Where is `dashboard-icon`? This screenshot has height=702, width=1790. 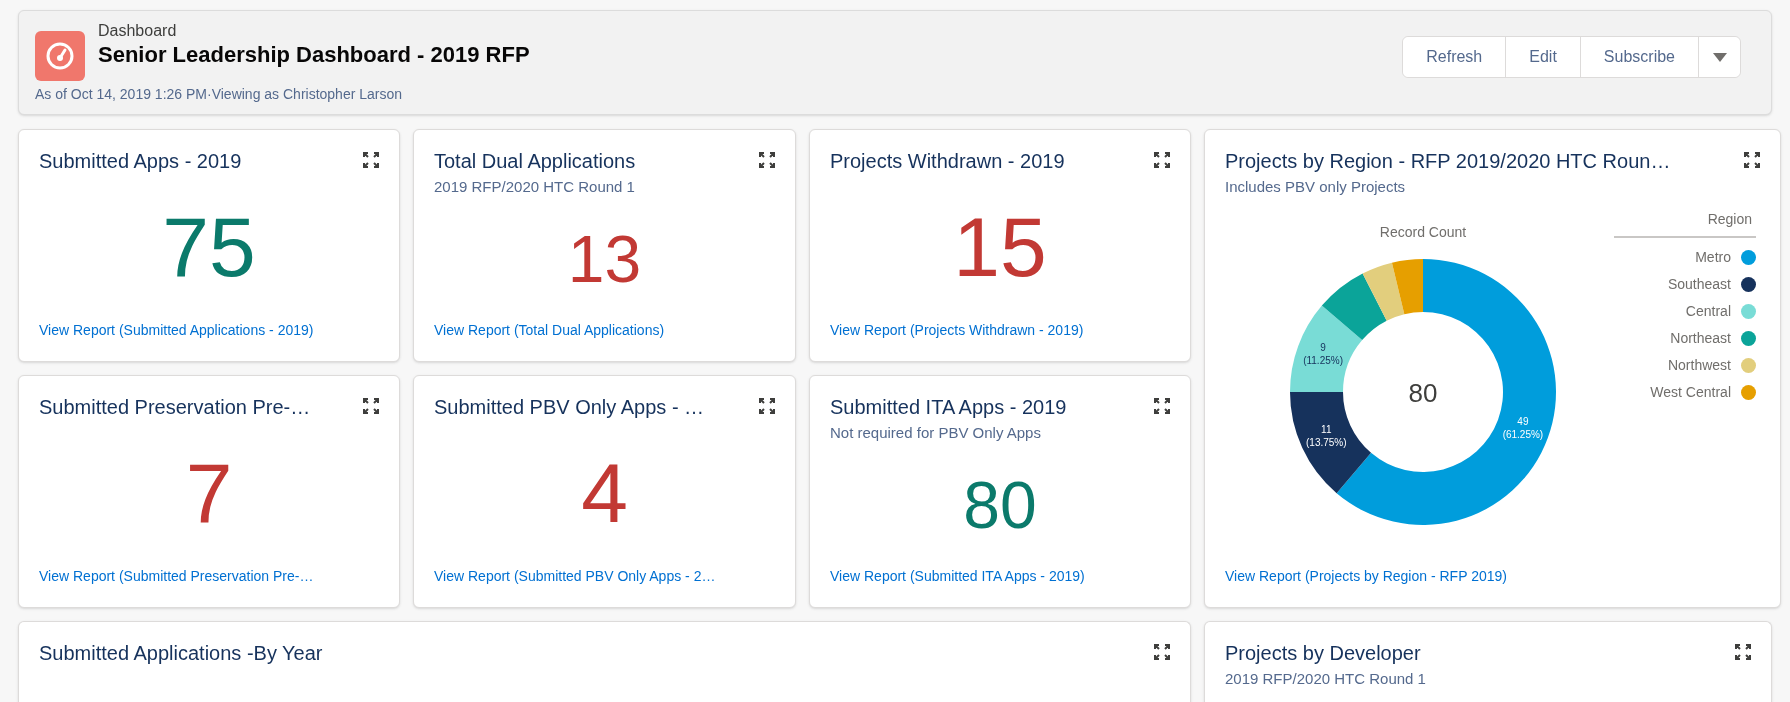
dashboard-icon is located at coordinates (60, 56).